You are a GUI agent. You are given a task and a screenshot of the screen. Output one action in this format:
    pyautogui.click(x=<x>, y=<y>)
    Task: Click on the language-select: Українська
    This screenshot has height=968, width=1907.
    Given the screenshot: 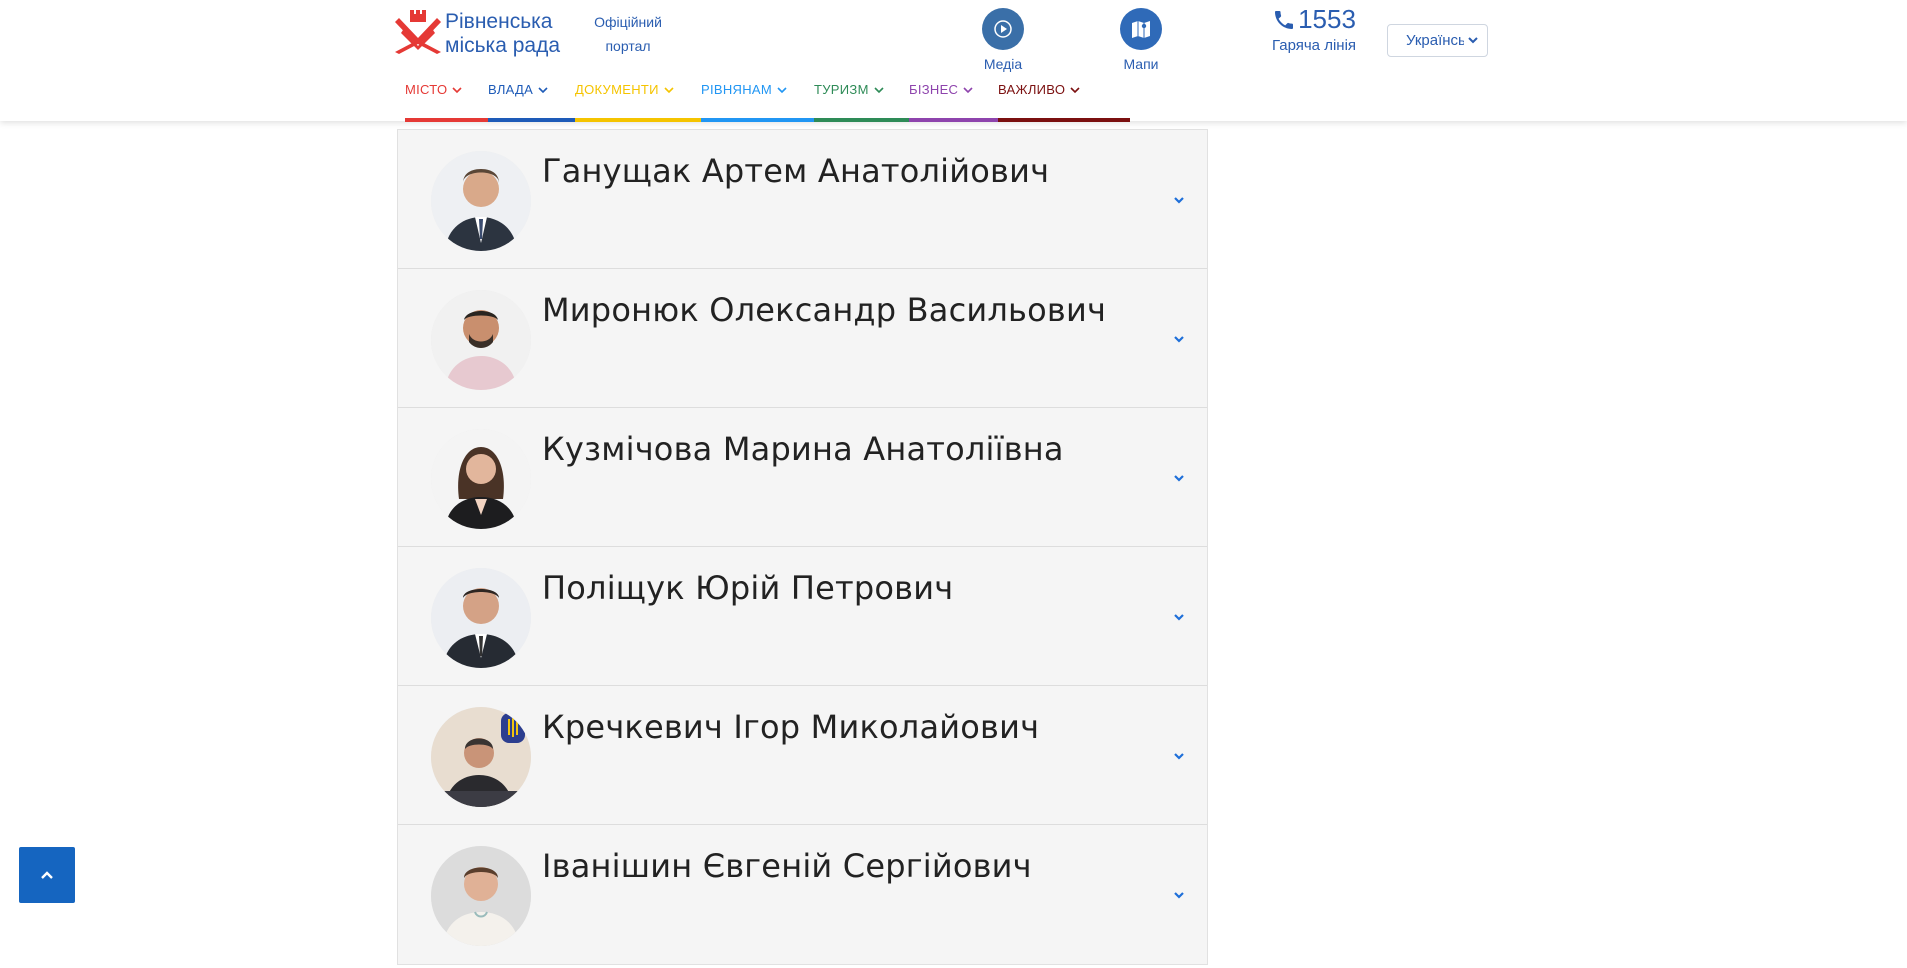 What is the action you would take?
    pyautogui.click(x=1437, y=40)
    